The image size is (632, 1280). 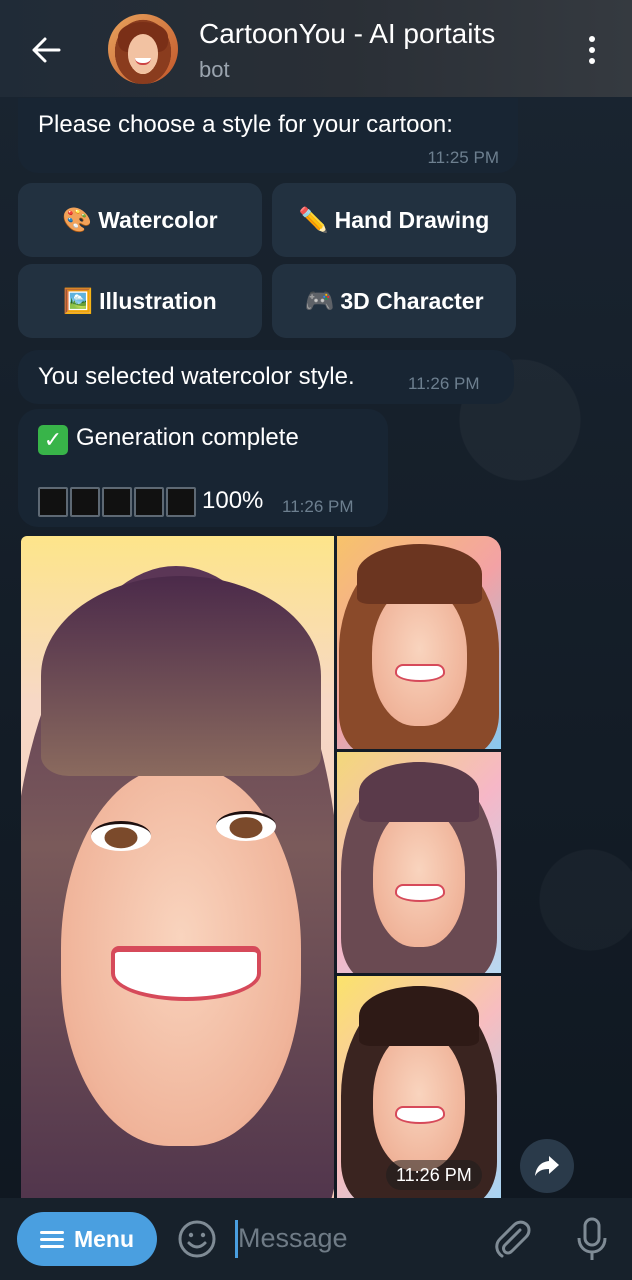 I want to click on message-input-bar: Menu, so click(x=316, y=1239).